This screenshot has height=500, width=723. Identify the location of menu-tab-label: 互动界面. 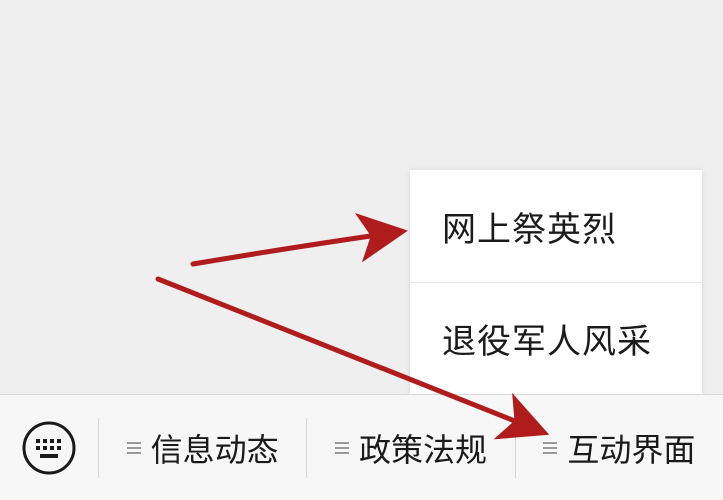
(631, 450).